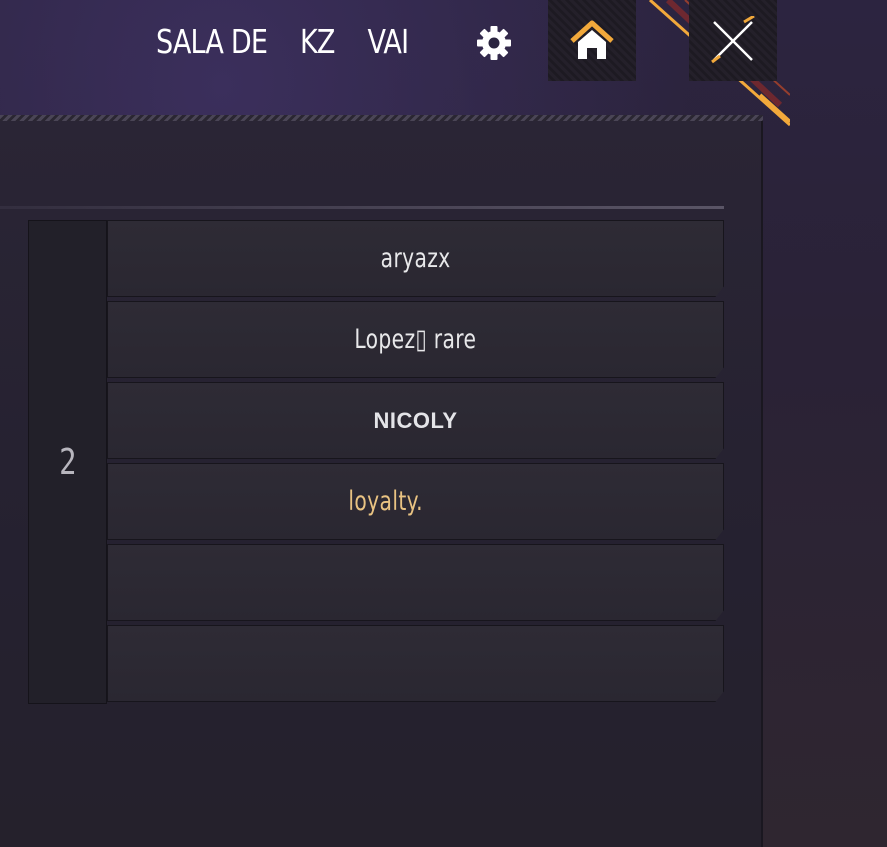  What do you see at coordinates (317, 41) in the screenshot?
I see `room-title-word-2: KZ` at bounding box center [317, 41].